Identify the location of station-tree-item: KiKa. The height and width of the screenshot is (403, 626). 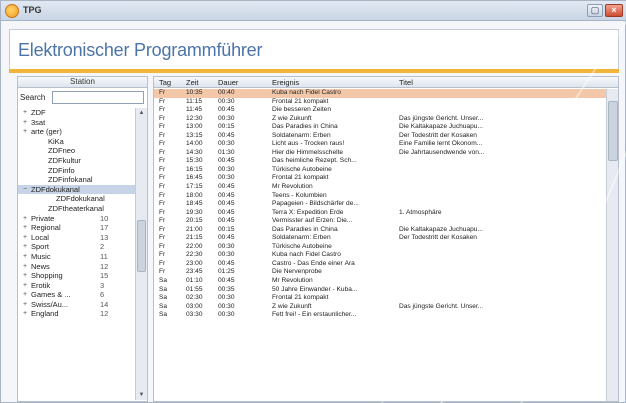
(77, 142).